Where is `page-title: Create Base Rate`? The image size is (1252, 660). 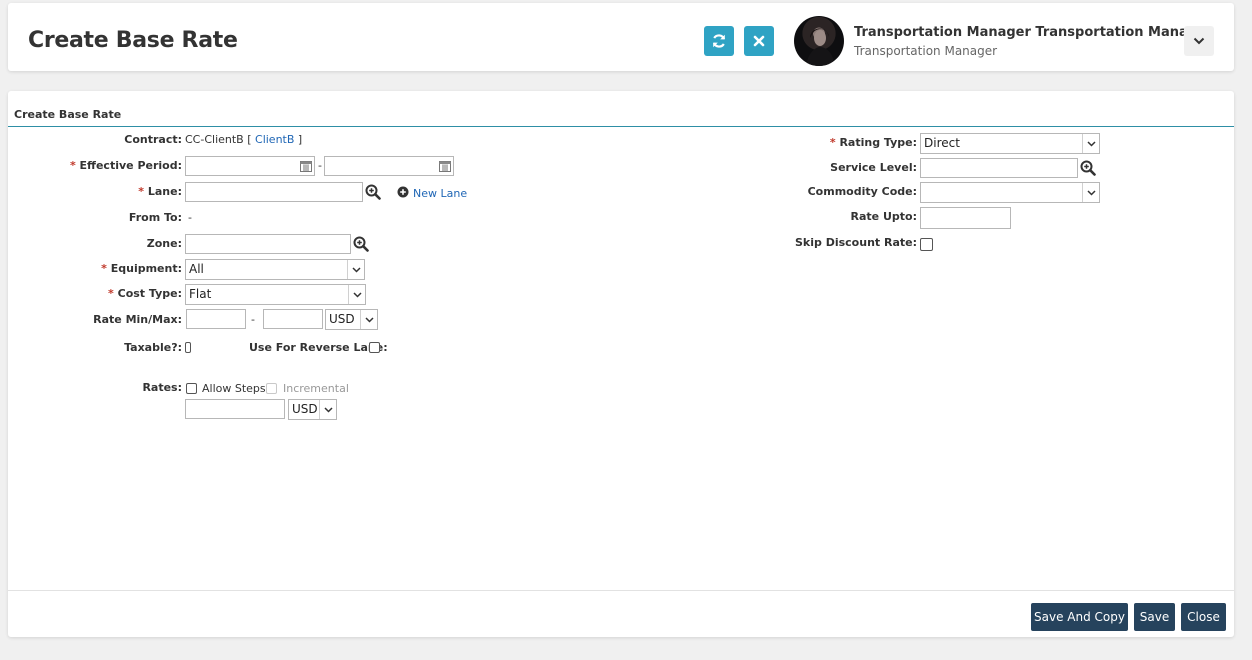 page-title: Create Base Rate is located at coordinates (133, 40).